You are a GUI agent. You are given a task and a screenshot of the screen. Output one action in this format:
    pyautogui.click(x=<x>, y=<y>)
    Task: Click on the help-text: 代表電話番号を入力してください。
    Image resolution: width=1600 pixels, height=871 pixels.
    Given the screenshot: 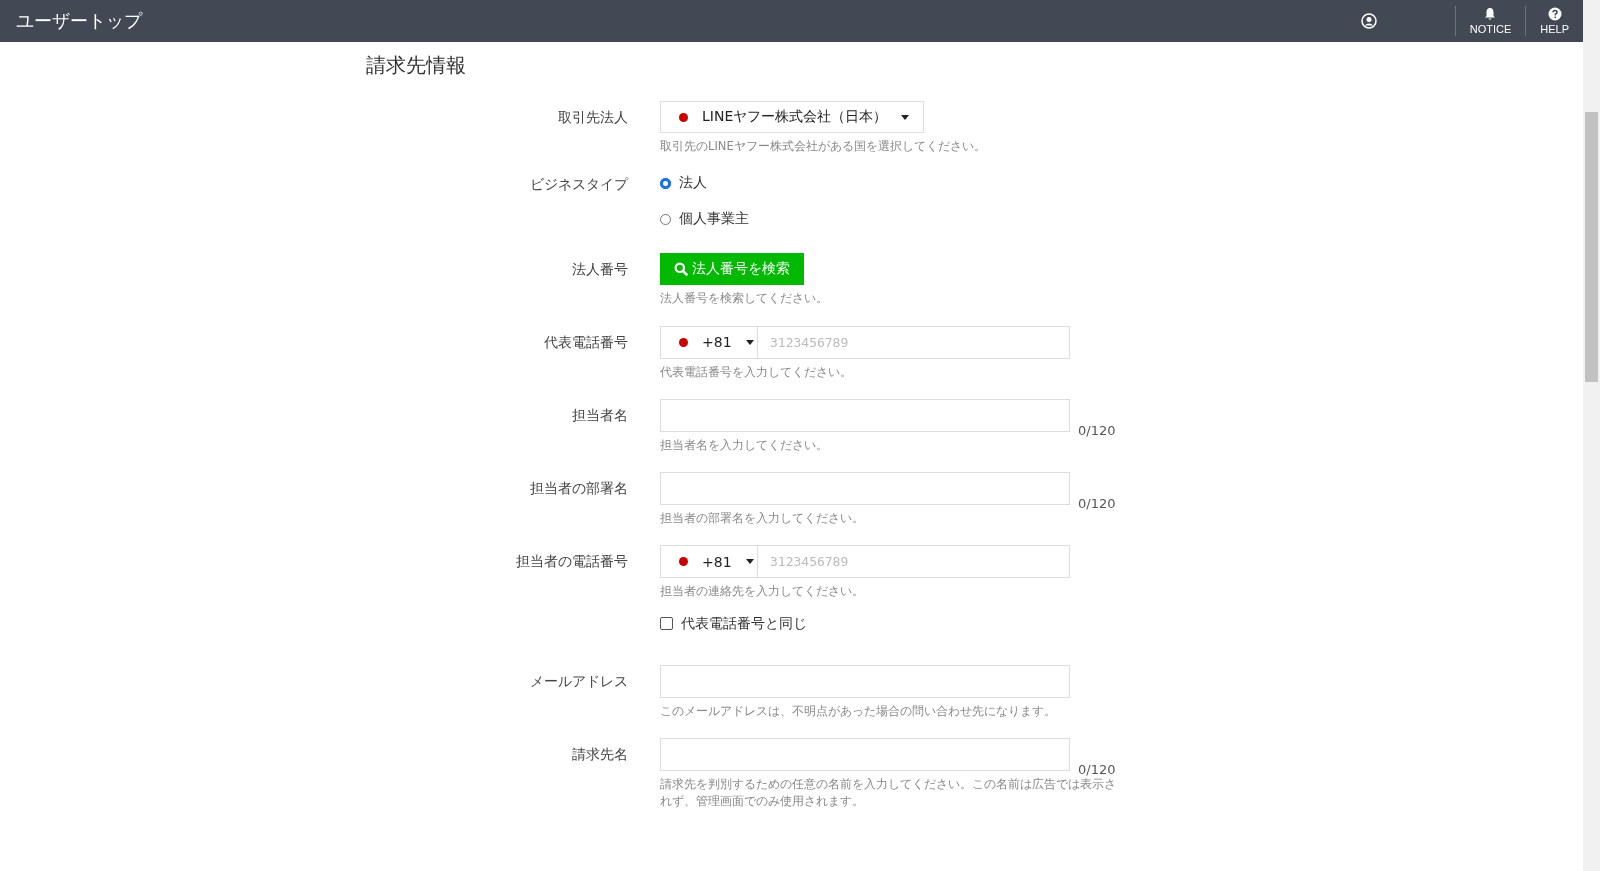 What is the action you would take?
    pyautogui.click(x=756, y=372)
    